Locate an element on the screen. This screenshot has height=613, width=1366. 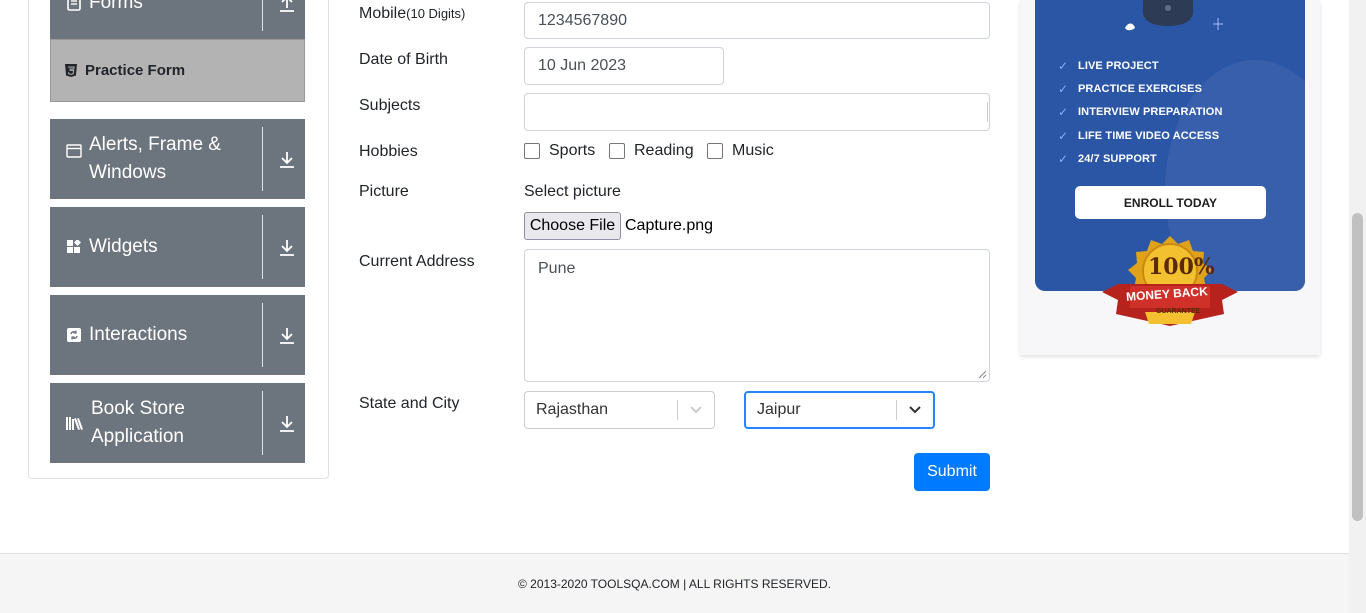
html5-icon is located at coordinates (71, 70).